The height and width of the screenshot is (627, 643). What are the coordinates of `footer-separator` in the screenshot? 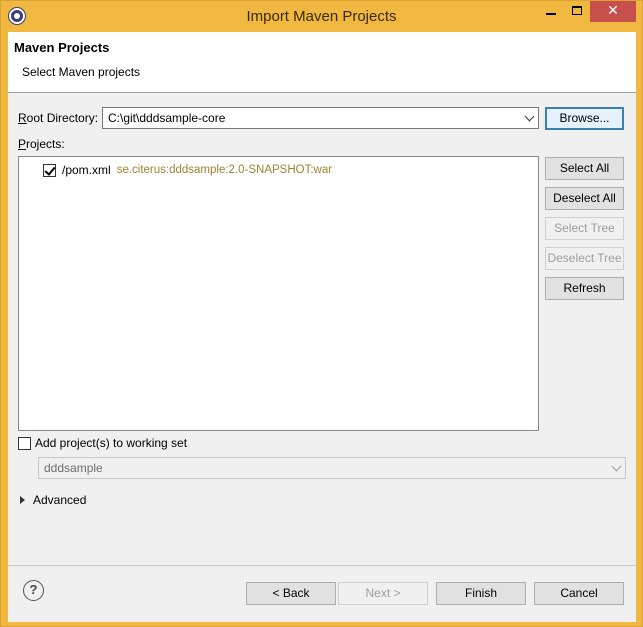 It's located at (322, 565).